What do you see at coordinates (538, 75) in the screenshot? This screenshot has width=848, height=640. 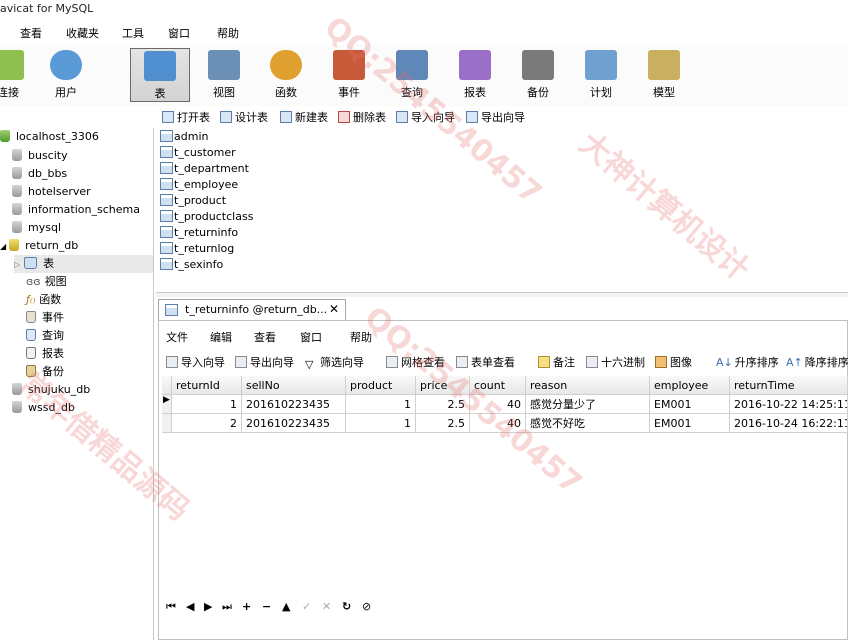 I see `backup-button: 备份` at bounding box center [538, 75].